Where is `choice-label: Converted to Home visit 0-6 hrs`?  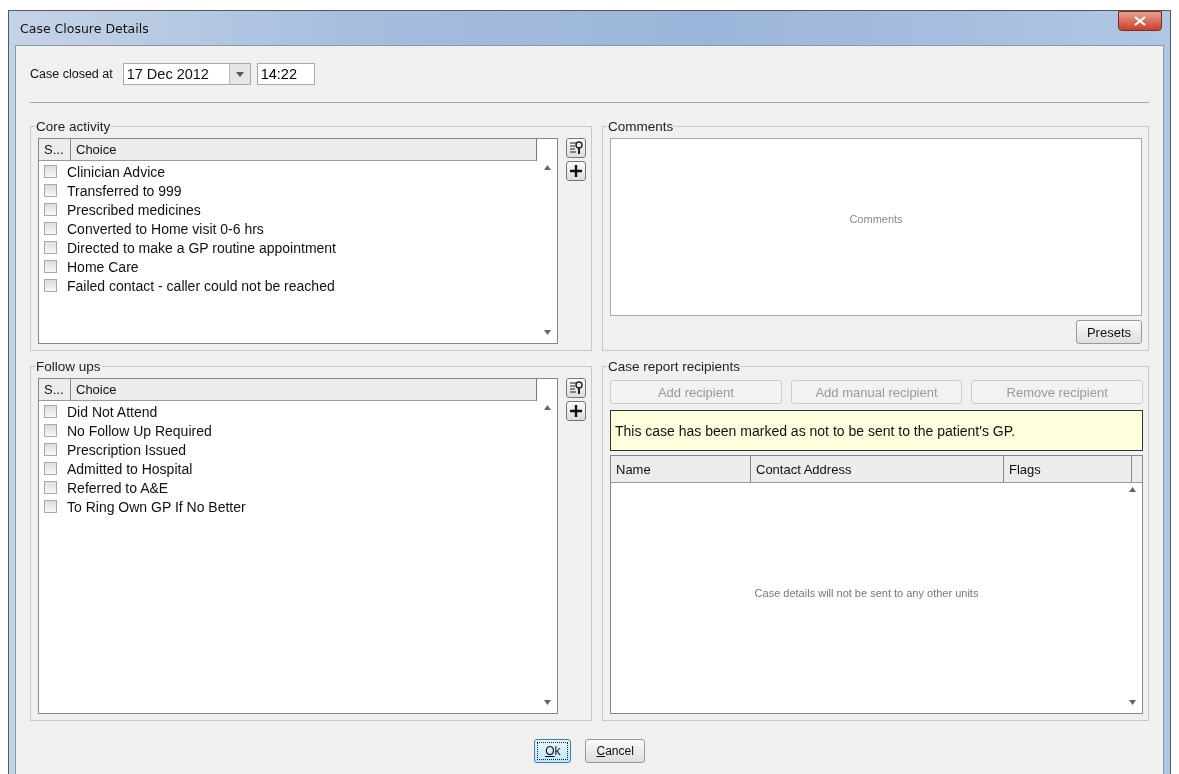
choice-label: Converted to Home visit 0-6 hrs is located at coordinates (165, 228).